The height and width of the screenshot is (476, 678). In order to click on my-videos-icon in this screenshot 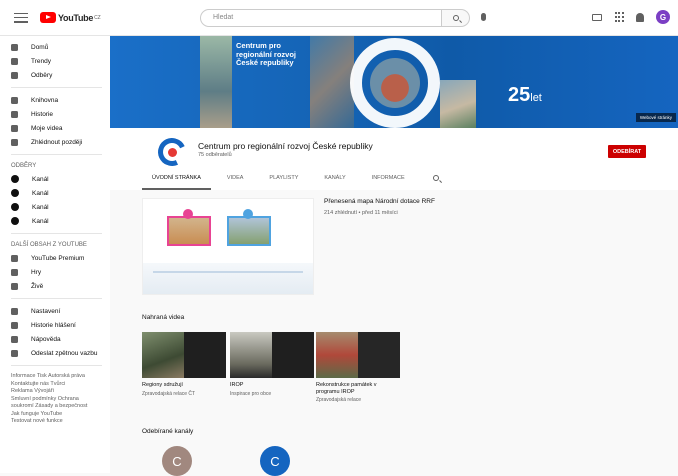, I will do `click(14, 128)`.